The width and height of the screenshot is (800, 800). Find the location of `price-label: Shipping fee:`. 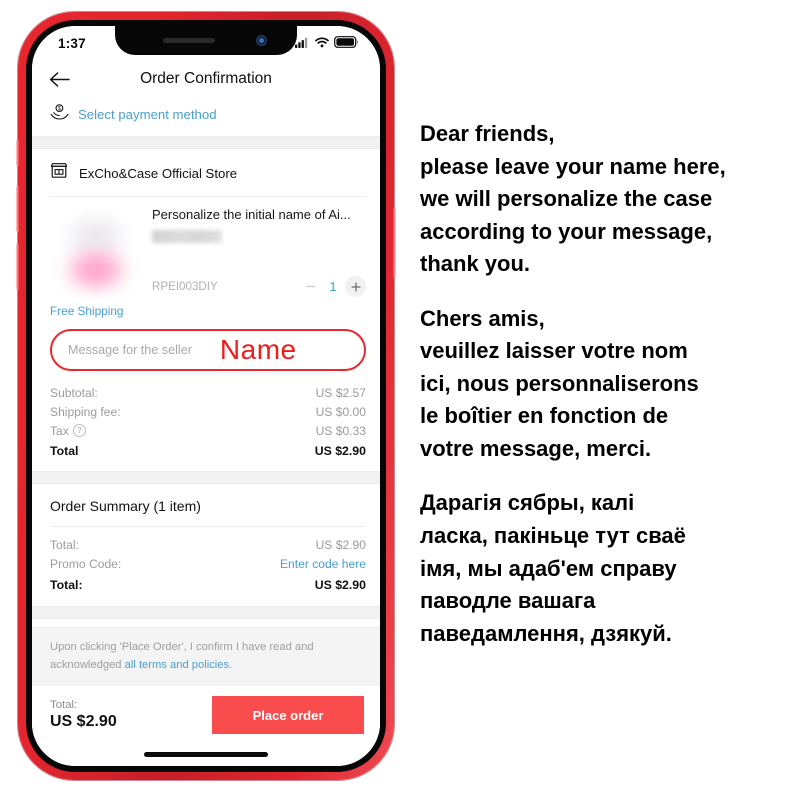

price-label: Shipping fee: is located at coordinates (85, 411).